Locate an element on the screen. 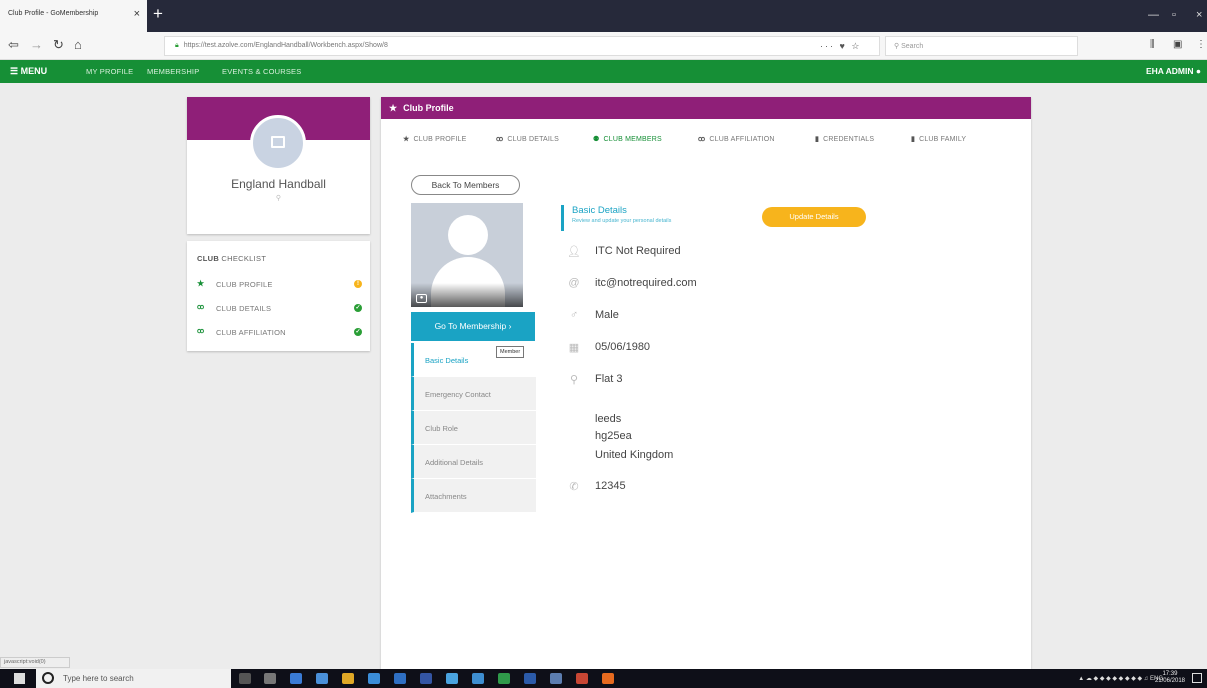  hamburger-icon: ☰ is located at coordinates (14, 71).